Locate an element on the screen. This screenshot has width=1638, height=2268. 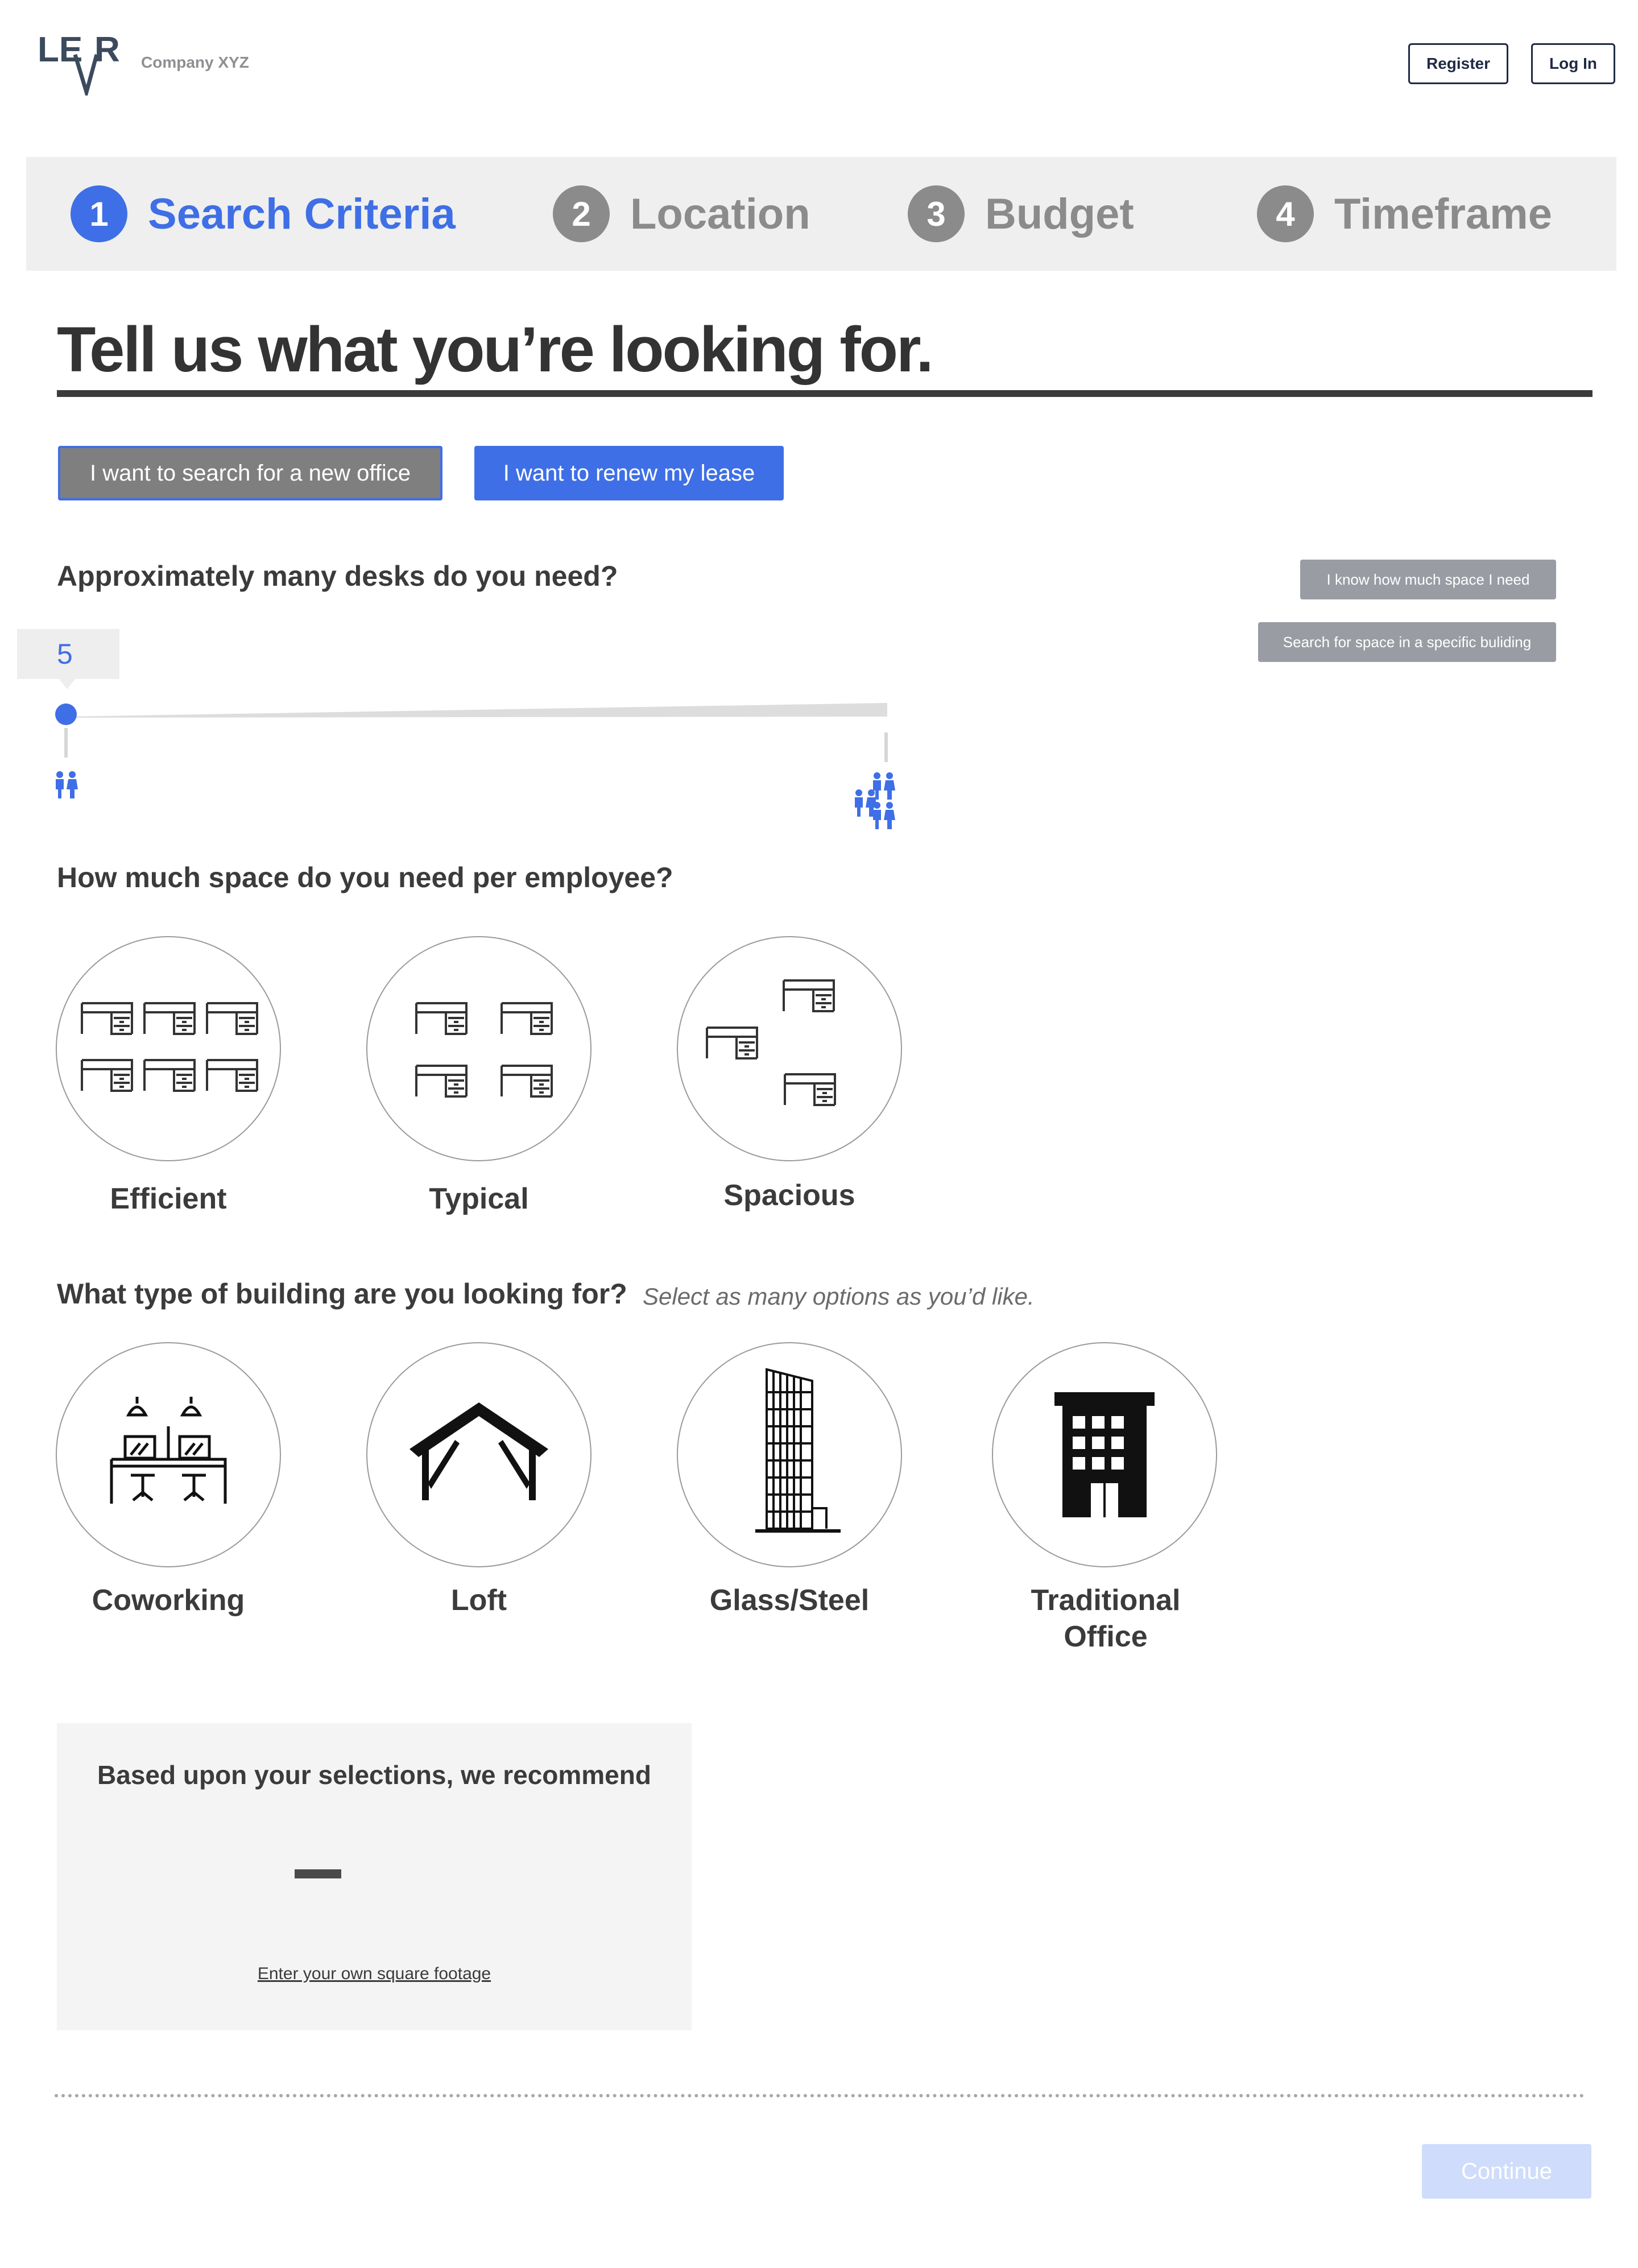
option-traditional-line1: Traditional is located at coordinates (1106, 1600).